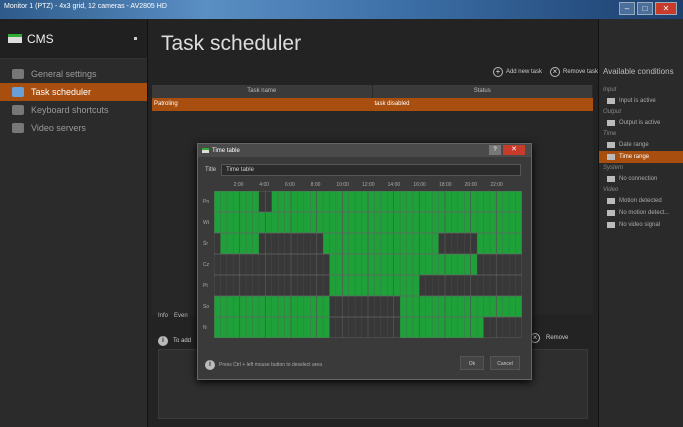 Image resolution: width=683 pixels, height=427 pixels. What do you see at coordinates (226, 150) in the screenshot?
I see `dialog-title: Time table` at bounding box center [226, 150].